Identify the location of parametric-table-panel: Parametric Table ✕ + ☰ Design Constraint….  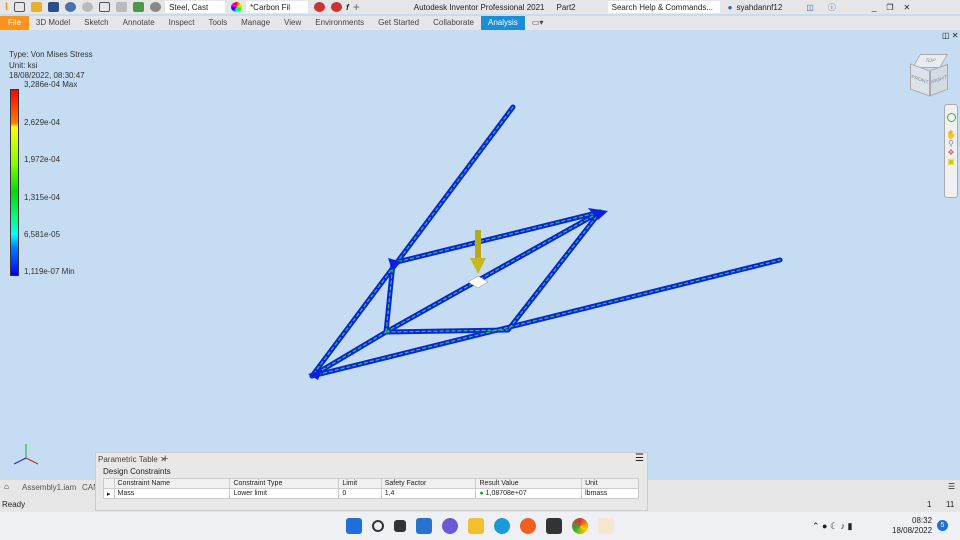
(371, 481).